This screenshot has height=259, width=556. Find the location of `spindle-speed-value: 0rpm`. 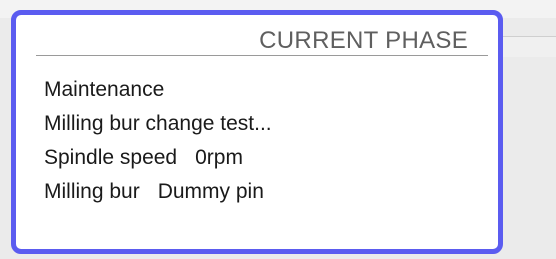

spindle-speed-value: 0rpm is located at coordinates (219, 157).